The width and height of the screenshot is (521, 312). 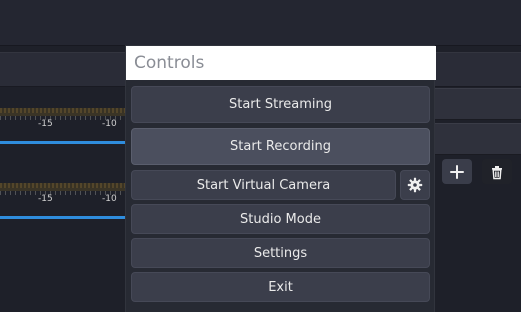 What do you see at coordinates (280, 146) in the screenshot?
I see `start-recording-button: Start Recording` at bounding box center [280, 146].